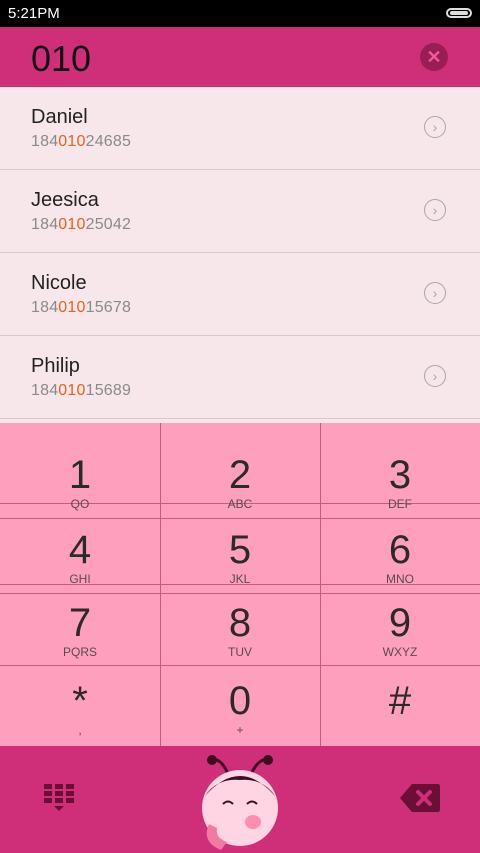 The width and height of the screenshot is (480, 853). What do you see at coordinates (65, 200) in the screenshot?
I see `contact-name: Jeesica` at bounding box center [65, 200].